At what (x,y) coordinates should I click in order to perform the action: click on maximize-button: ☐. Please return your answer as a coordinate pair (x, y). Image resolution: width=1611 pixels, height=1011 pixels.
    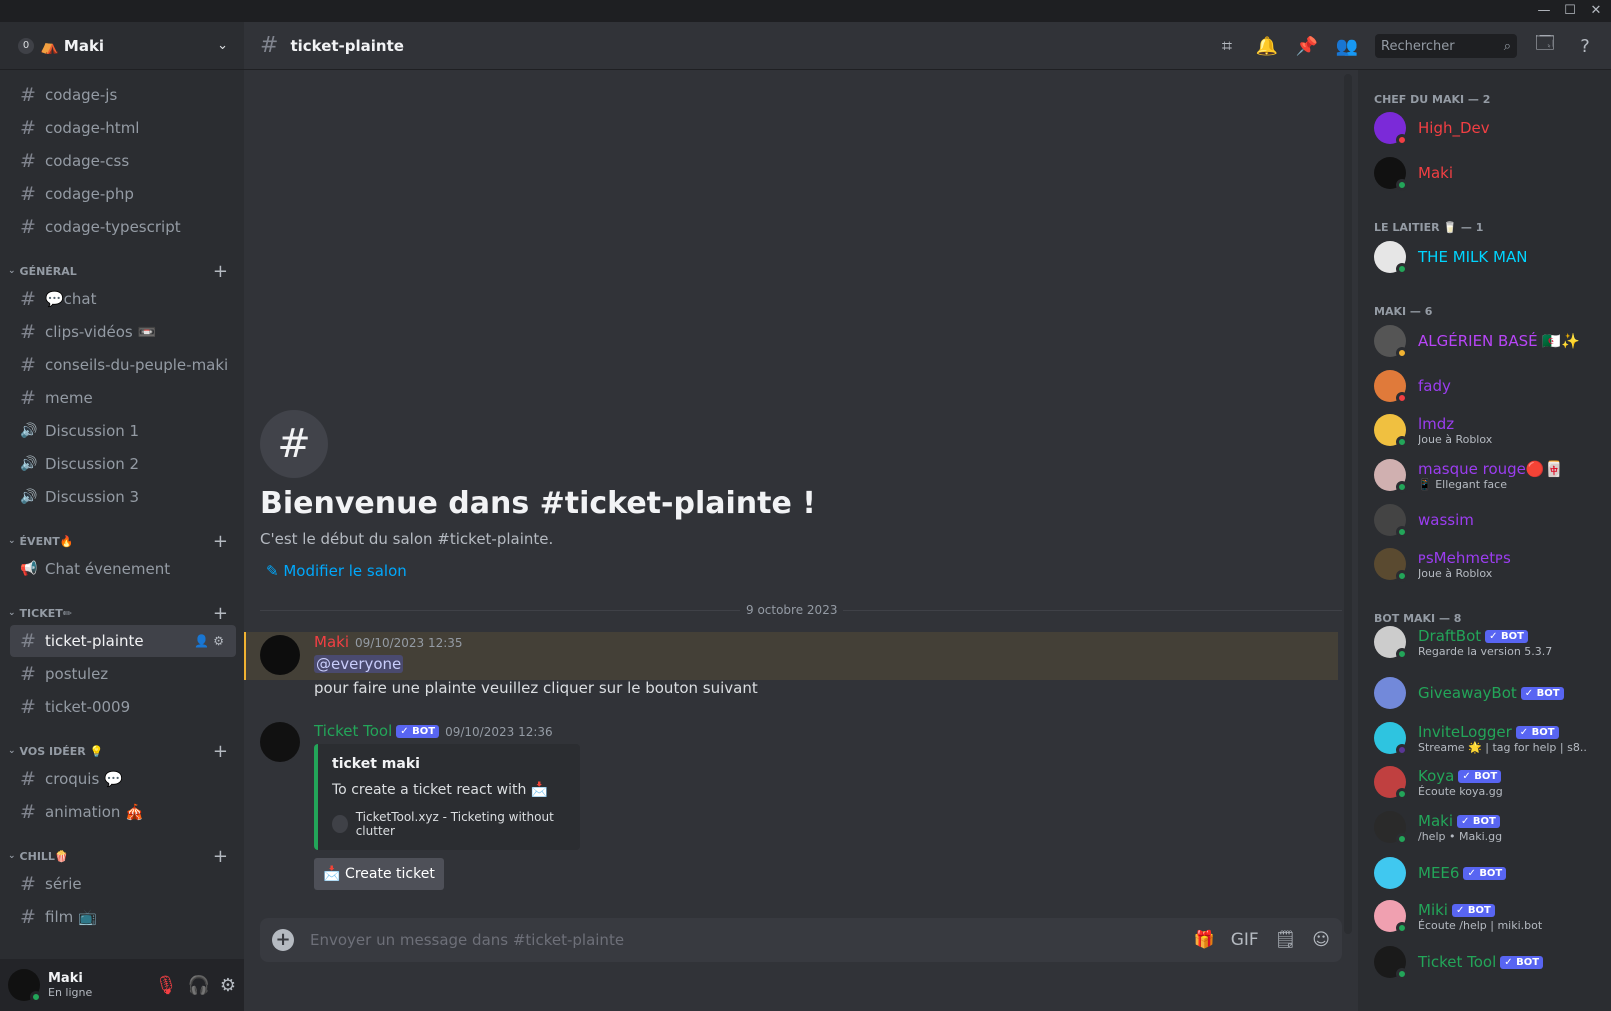
    Looking at the image, I should click on (1570, 11).